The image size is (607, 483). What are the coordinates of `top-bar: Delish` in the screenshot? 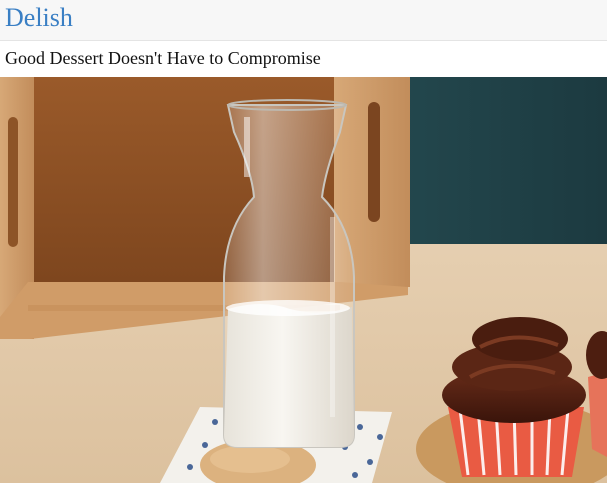 It's located at (303, 20).